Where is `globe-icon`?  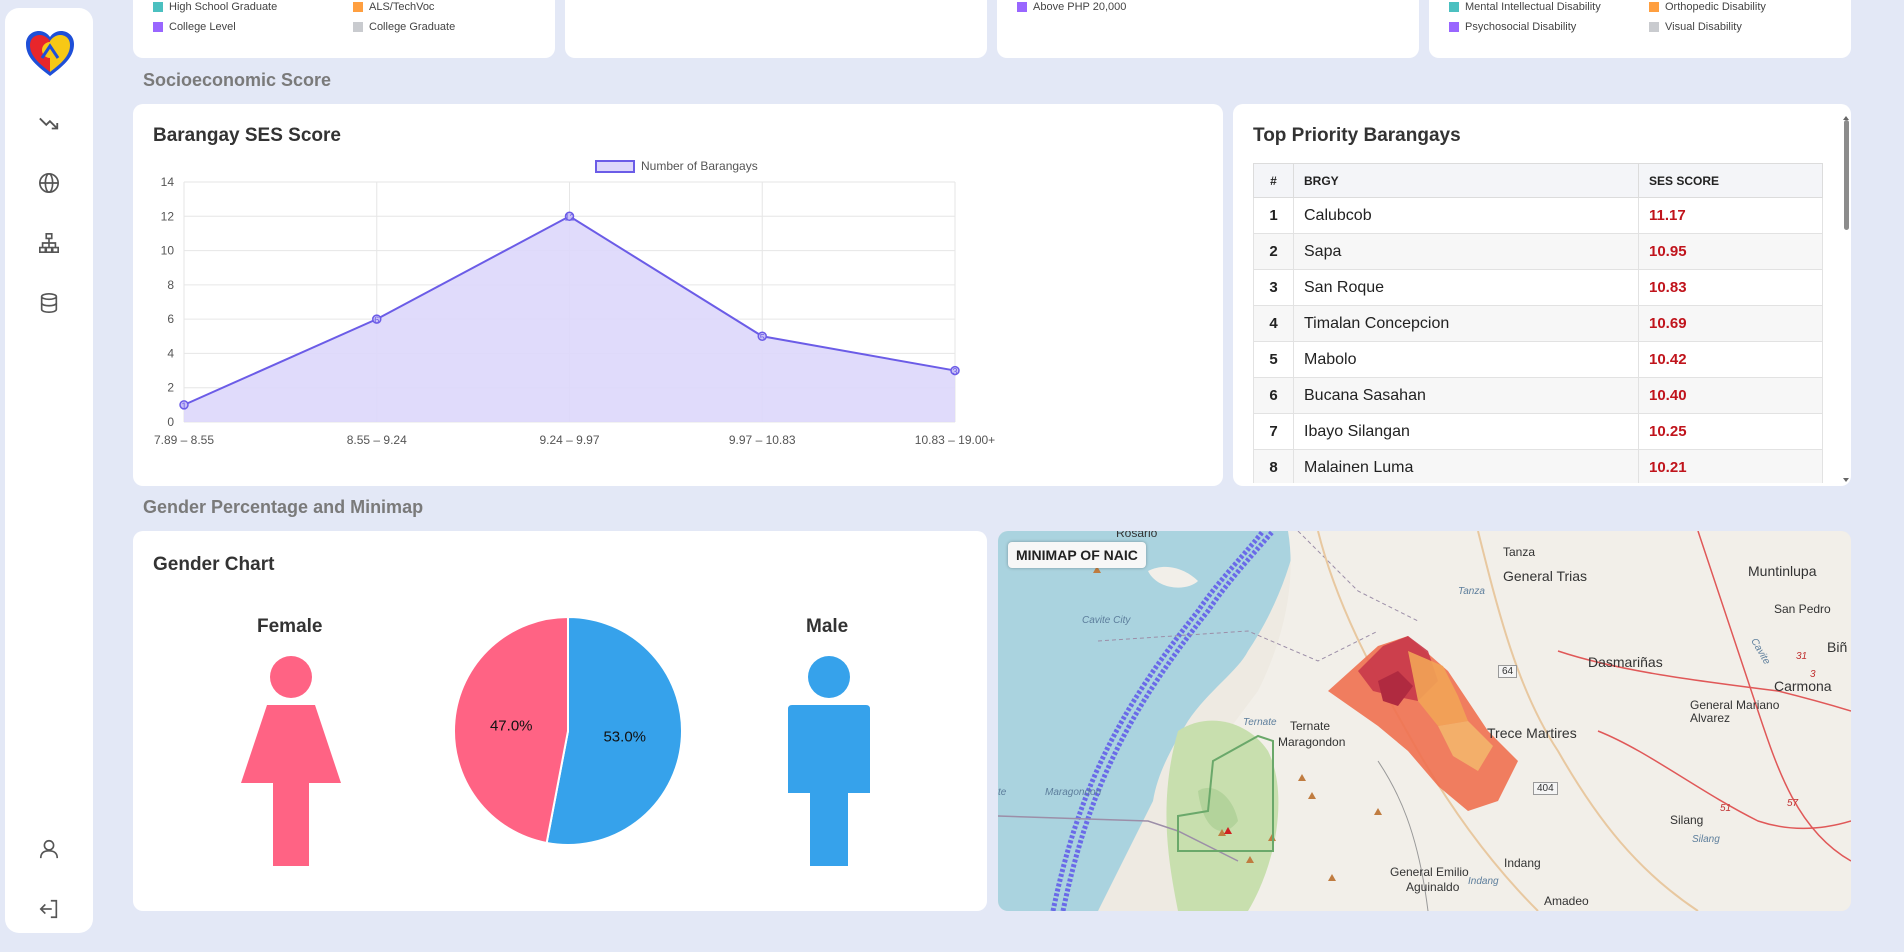
globe-icon is located at coordinates (49, 183).